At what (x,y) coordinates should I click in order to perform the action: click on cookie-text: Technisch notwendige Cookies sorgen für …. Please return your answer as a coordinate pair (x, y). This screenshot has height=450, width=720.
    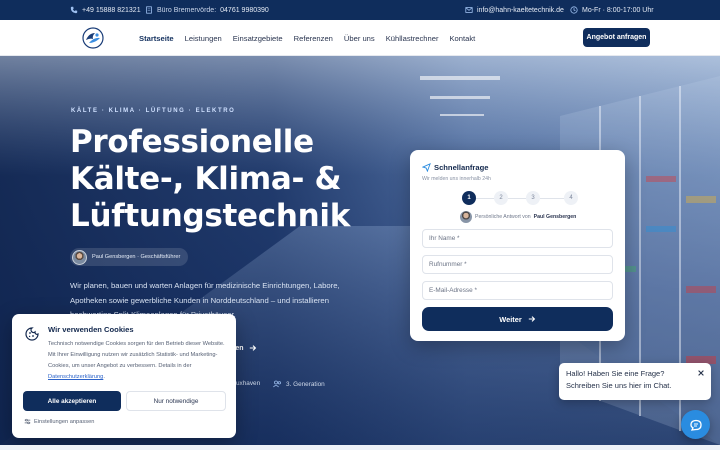
    Looking at the image, I should click on (140, 361).